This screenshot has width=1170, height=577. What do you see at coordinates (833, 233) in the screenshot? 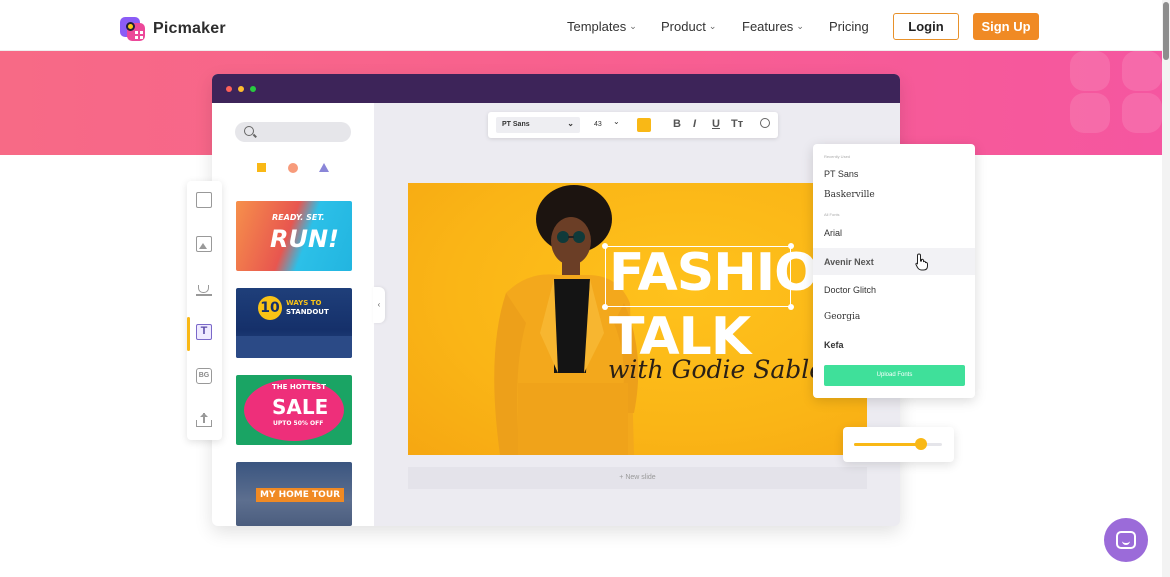
I see `font-option-arial: Arial` at bounding box center [833, 233].